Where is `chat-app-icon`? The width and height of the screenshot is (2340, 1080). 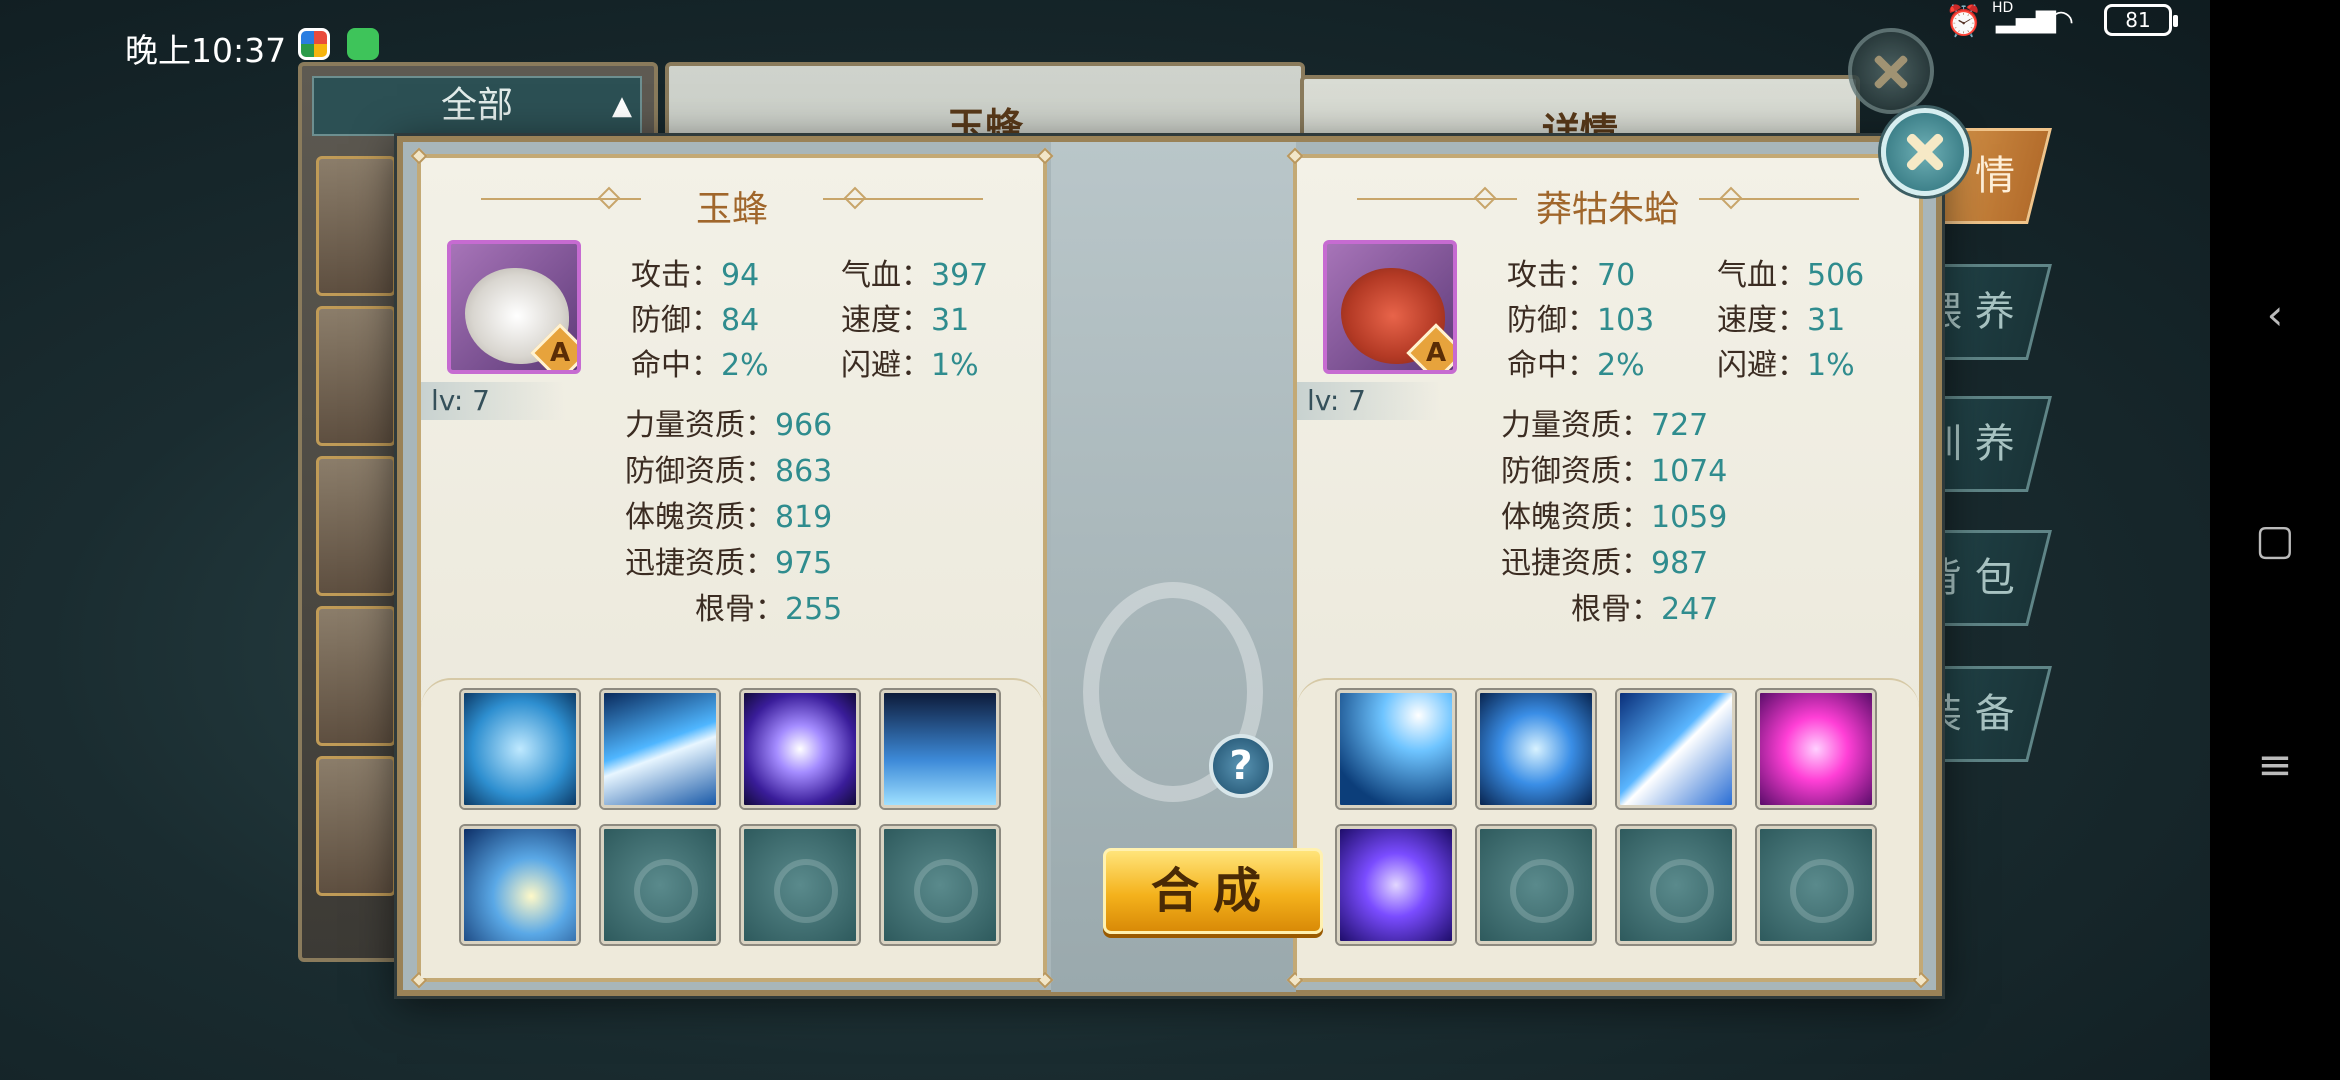
chat-app-icon is located at coordinates (363, 44).